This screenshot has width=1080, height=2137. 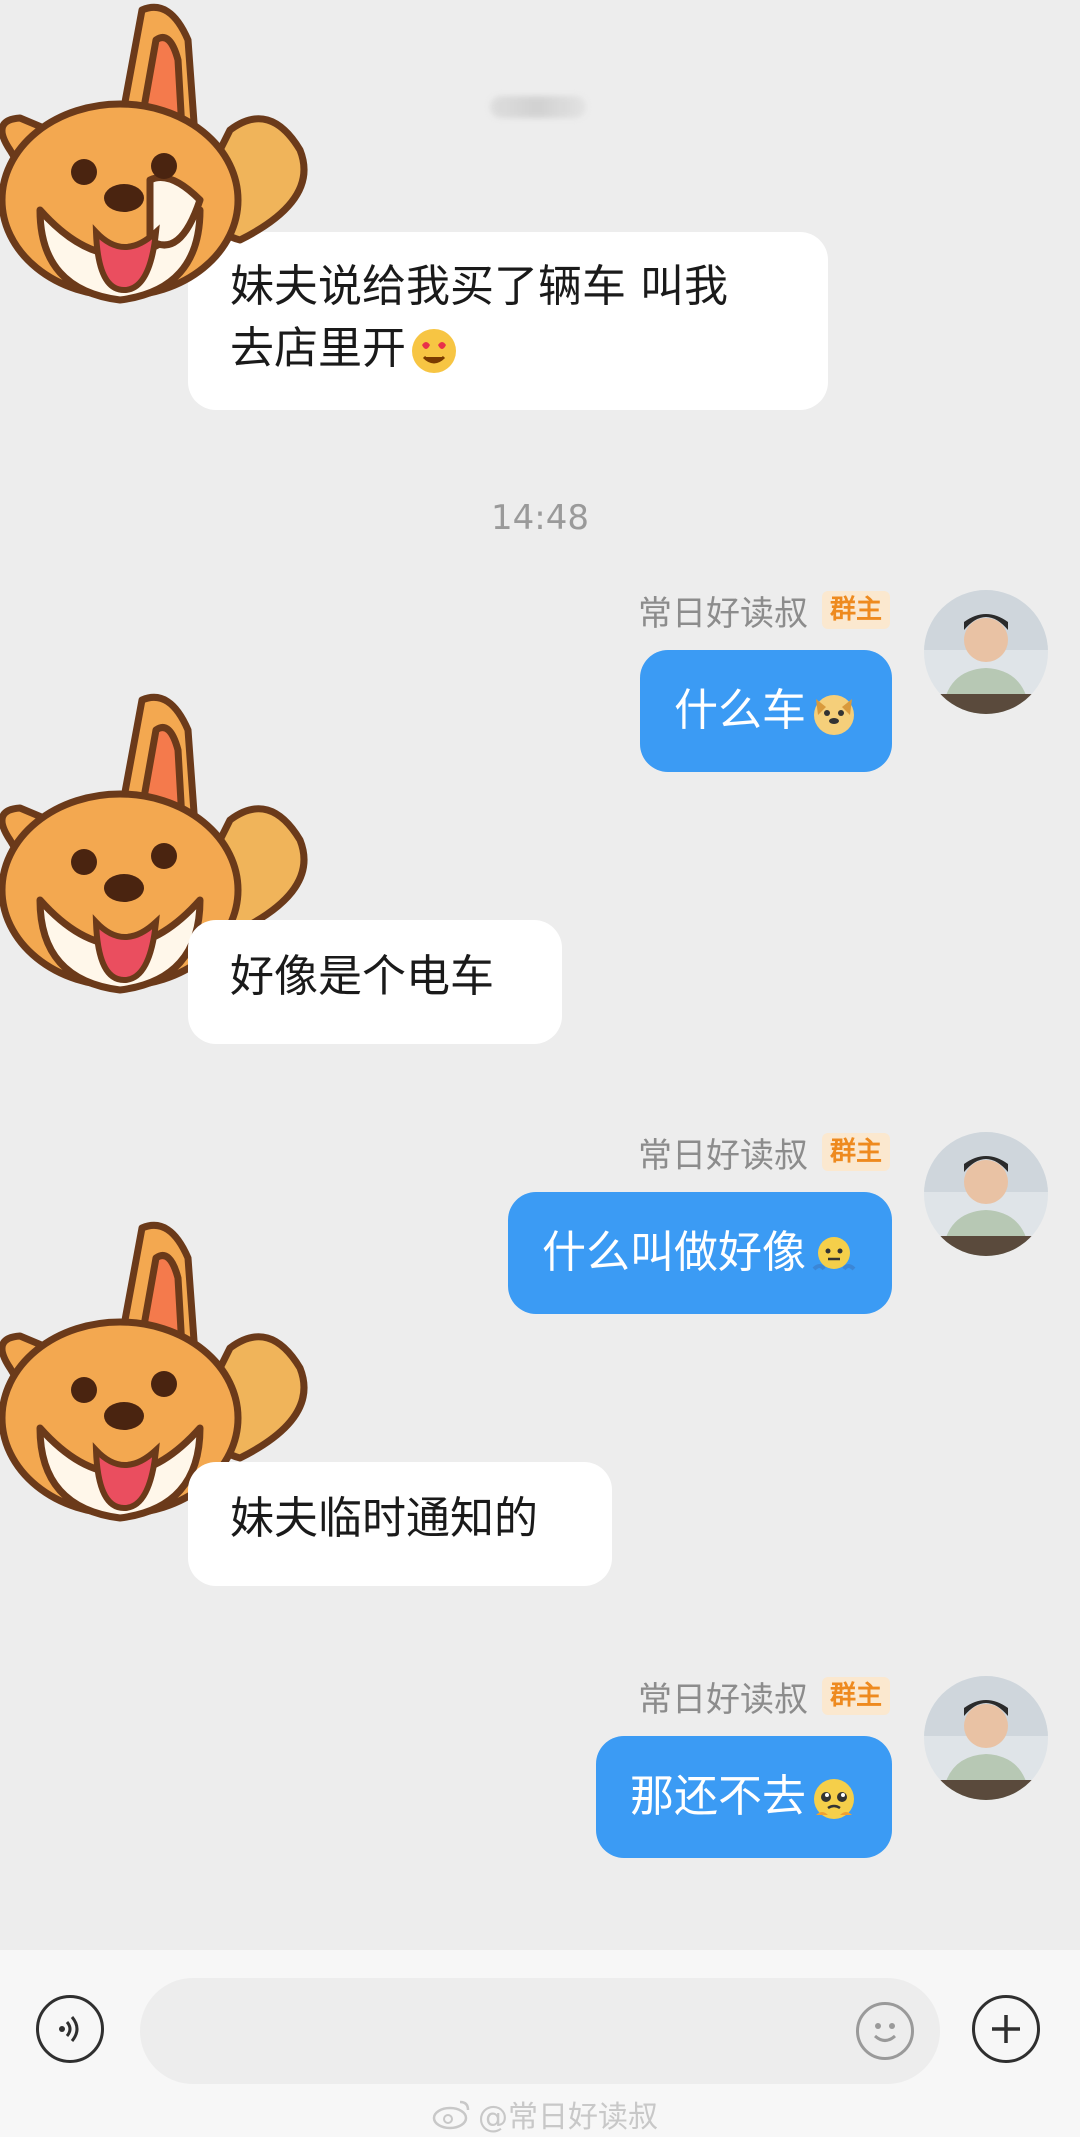 What do you see at coordinates (540, 2031) in the screenshot?
I see `message-input` at bounding box center [540, 2031].